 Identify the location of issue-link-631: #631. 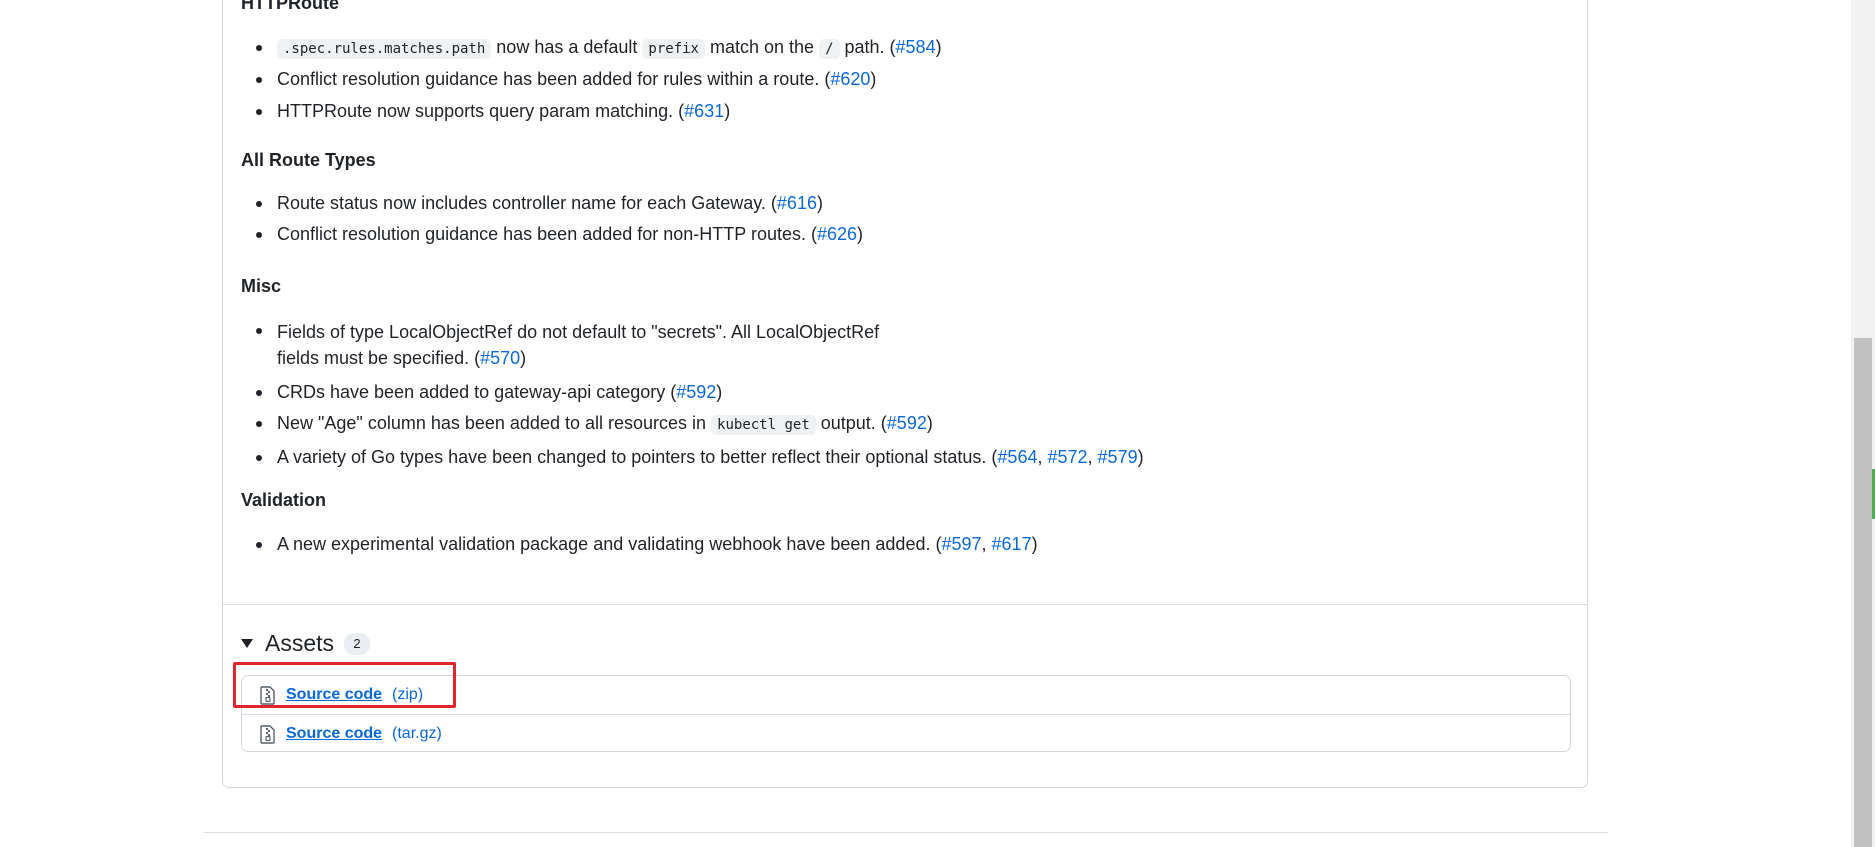
(704, 111).